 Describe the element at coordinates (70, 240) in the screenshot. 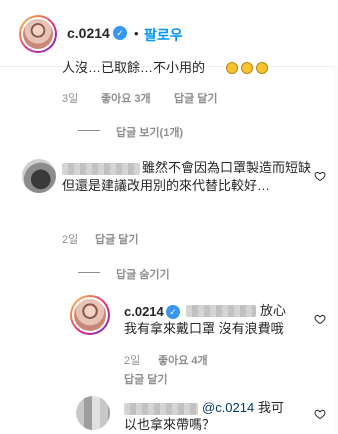

I see `comment-time: 2일` at that location.